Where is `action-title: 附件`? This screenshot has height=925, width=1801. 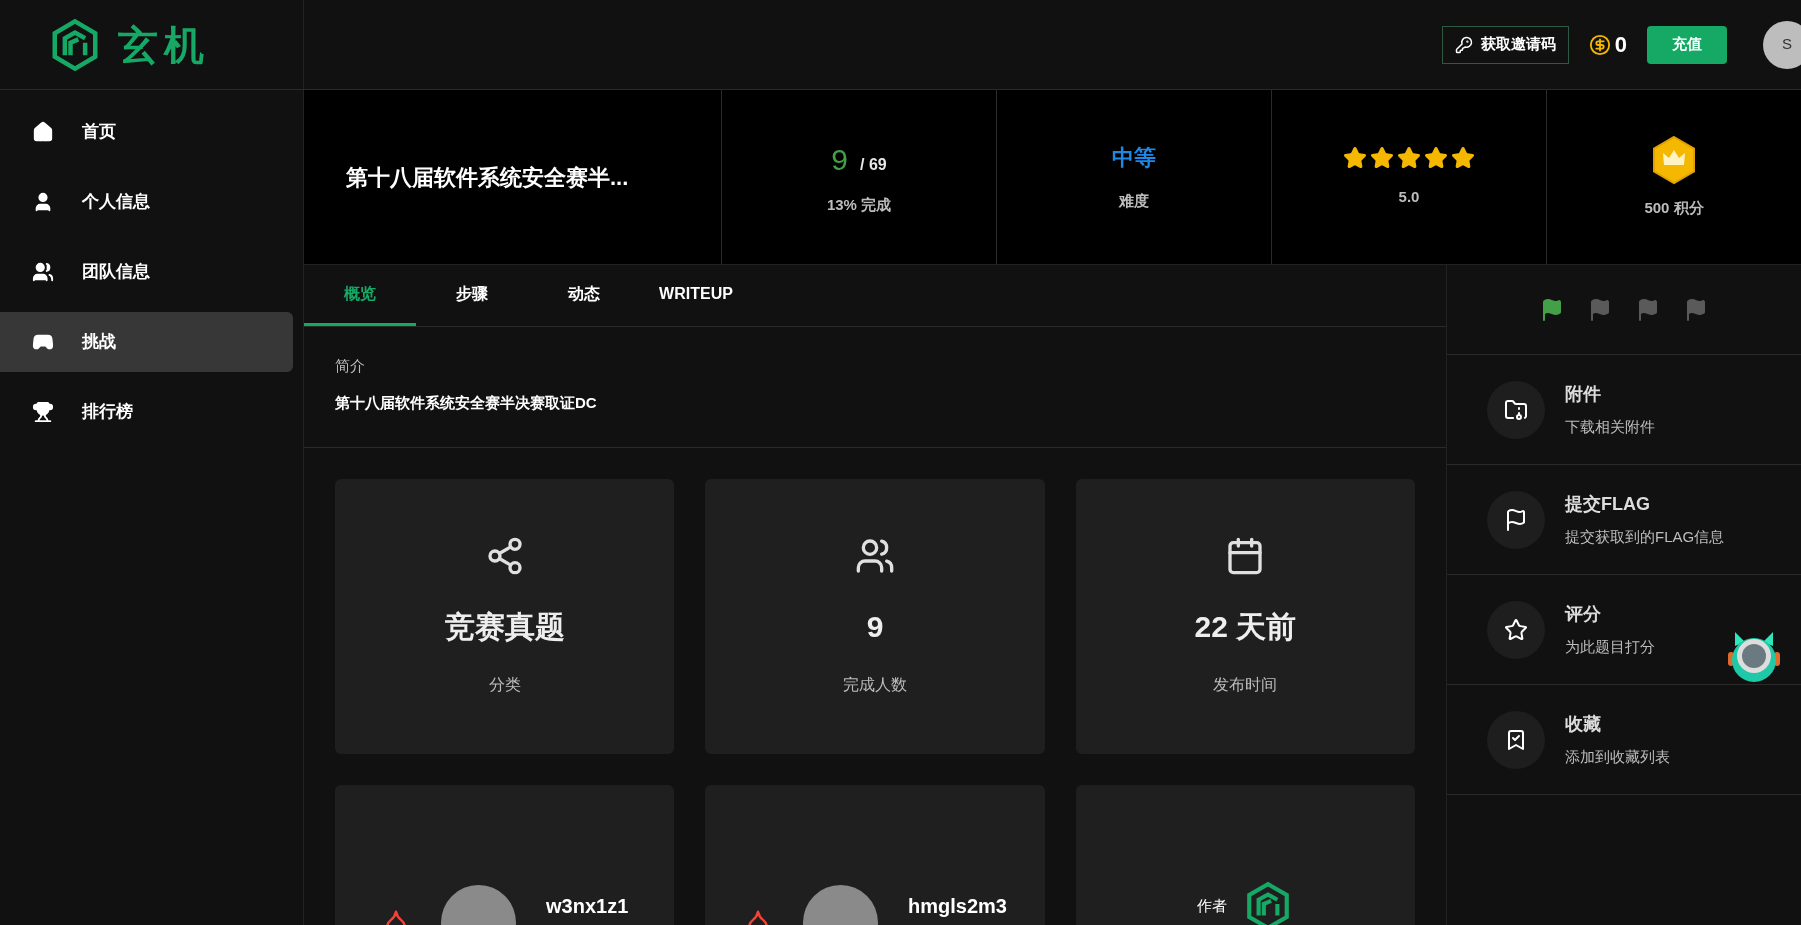
action-title: 附件 is located at coordinates (1583, 394).